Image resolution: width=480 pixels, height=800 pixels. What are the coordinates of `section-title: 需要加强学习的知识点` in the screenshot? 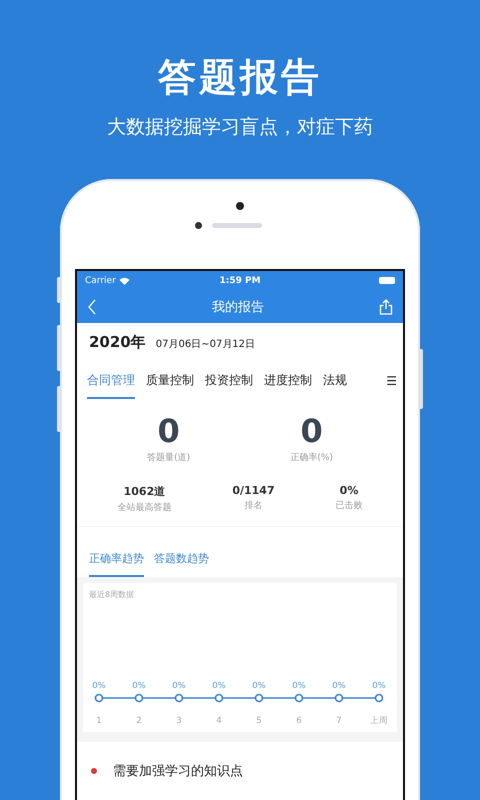 It's located at (178, 771).